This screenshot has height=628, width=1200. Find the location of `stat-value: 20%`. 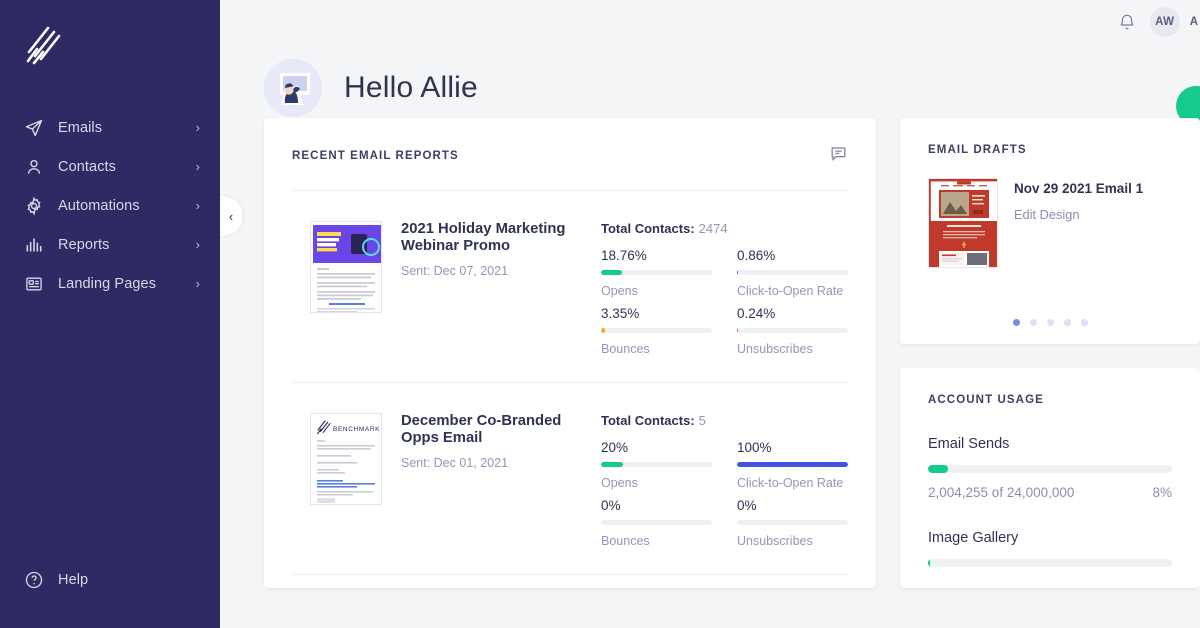

stat-value: 20% is located at coordinates (615, 447).